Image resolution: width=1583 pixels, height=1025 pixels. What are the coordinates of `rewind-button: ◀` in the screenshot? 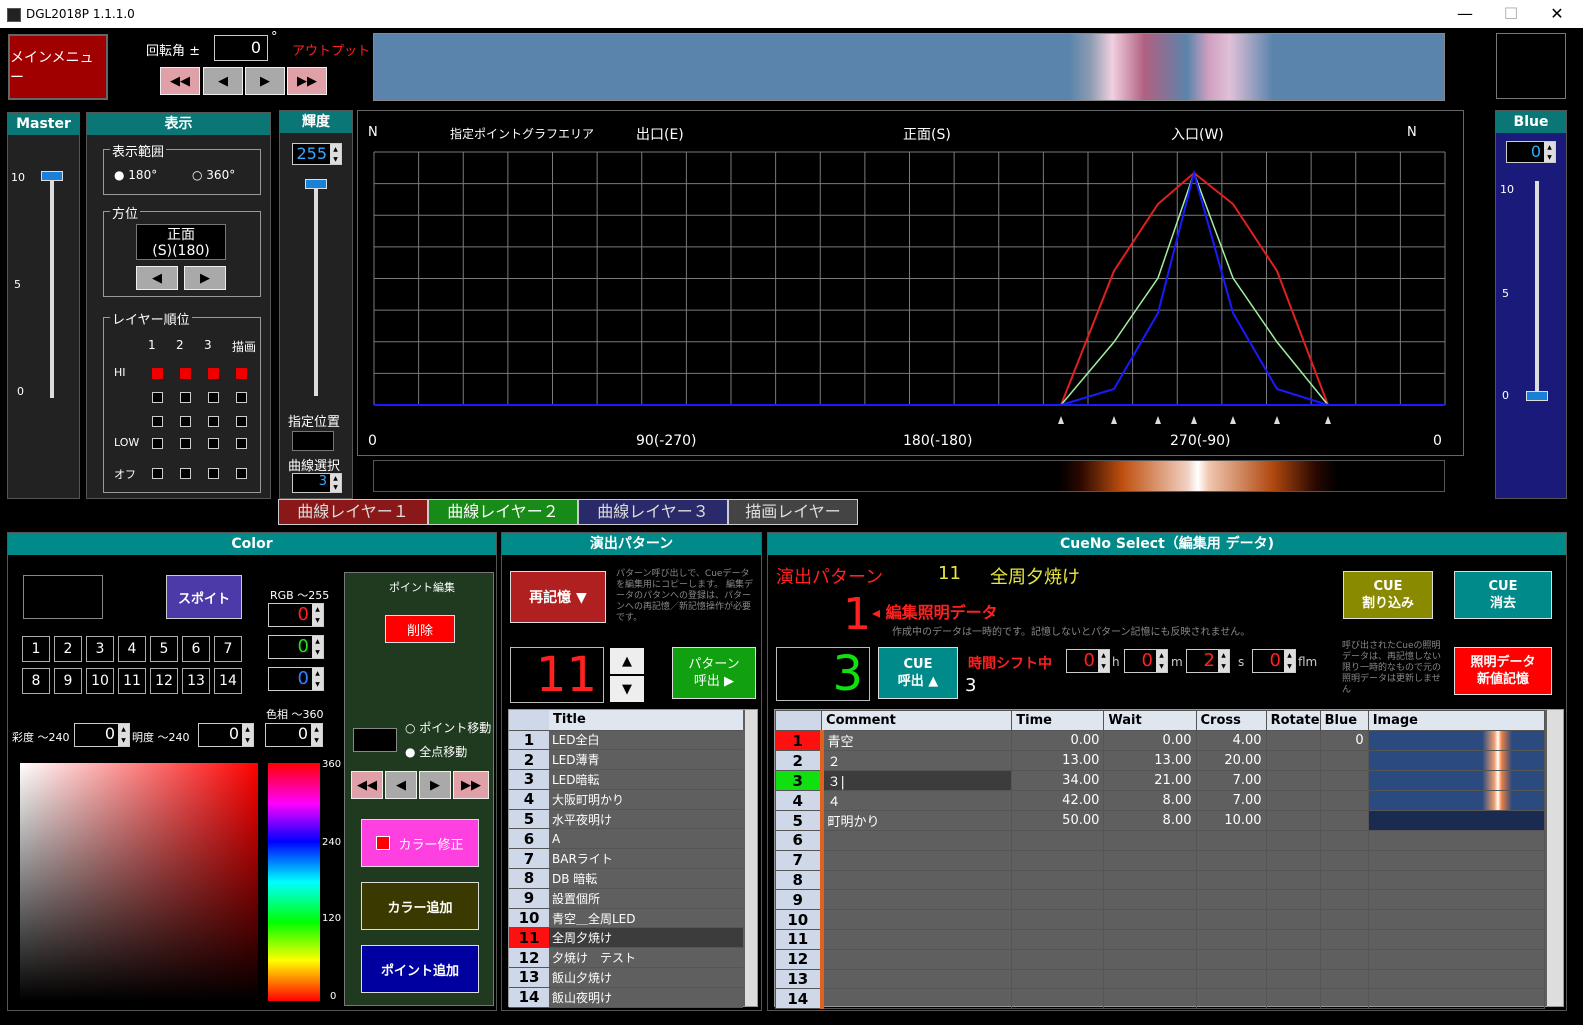 It's located at (223, 81).